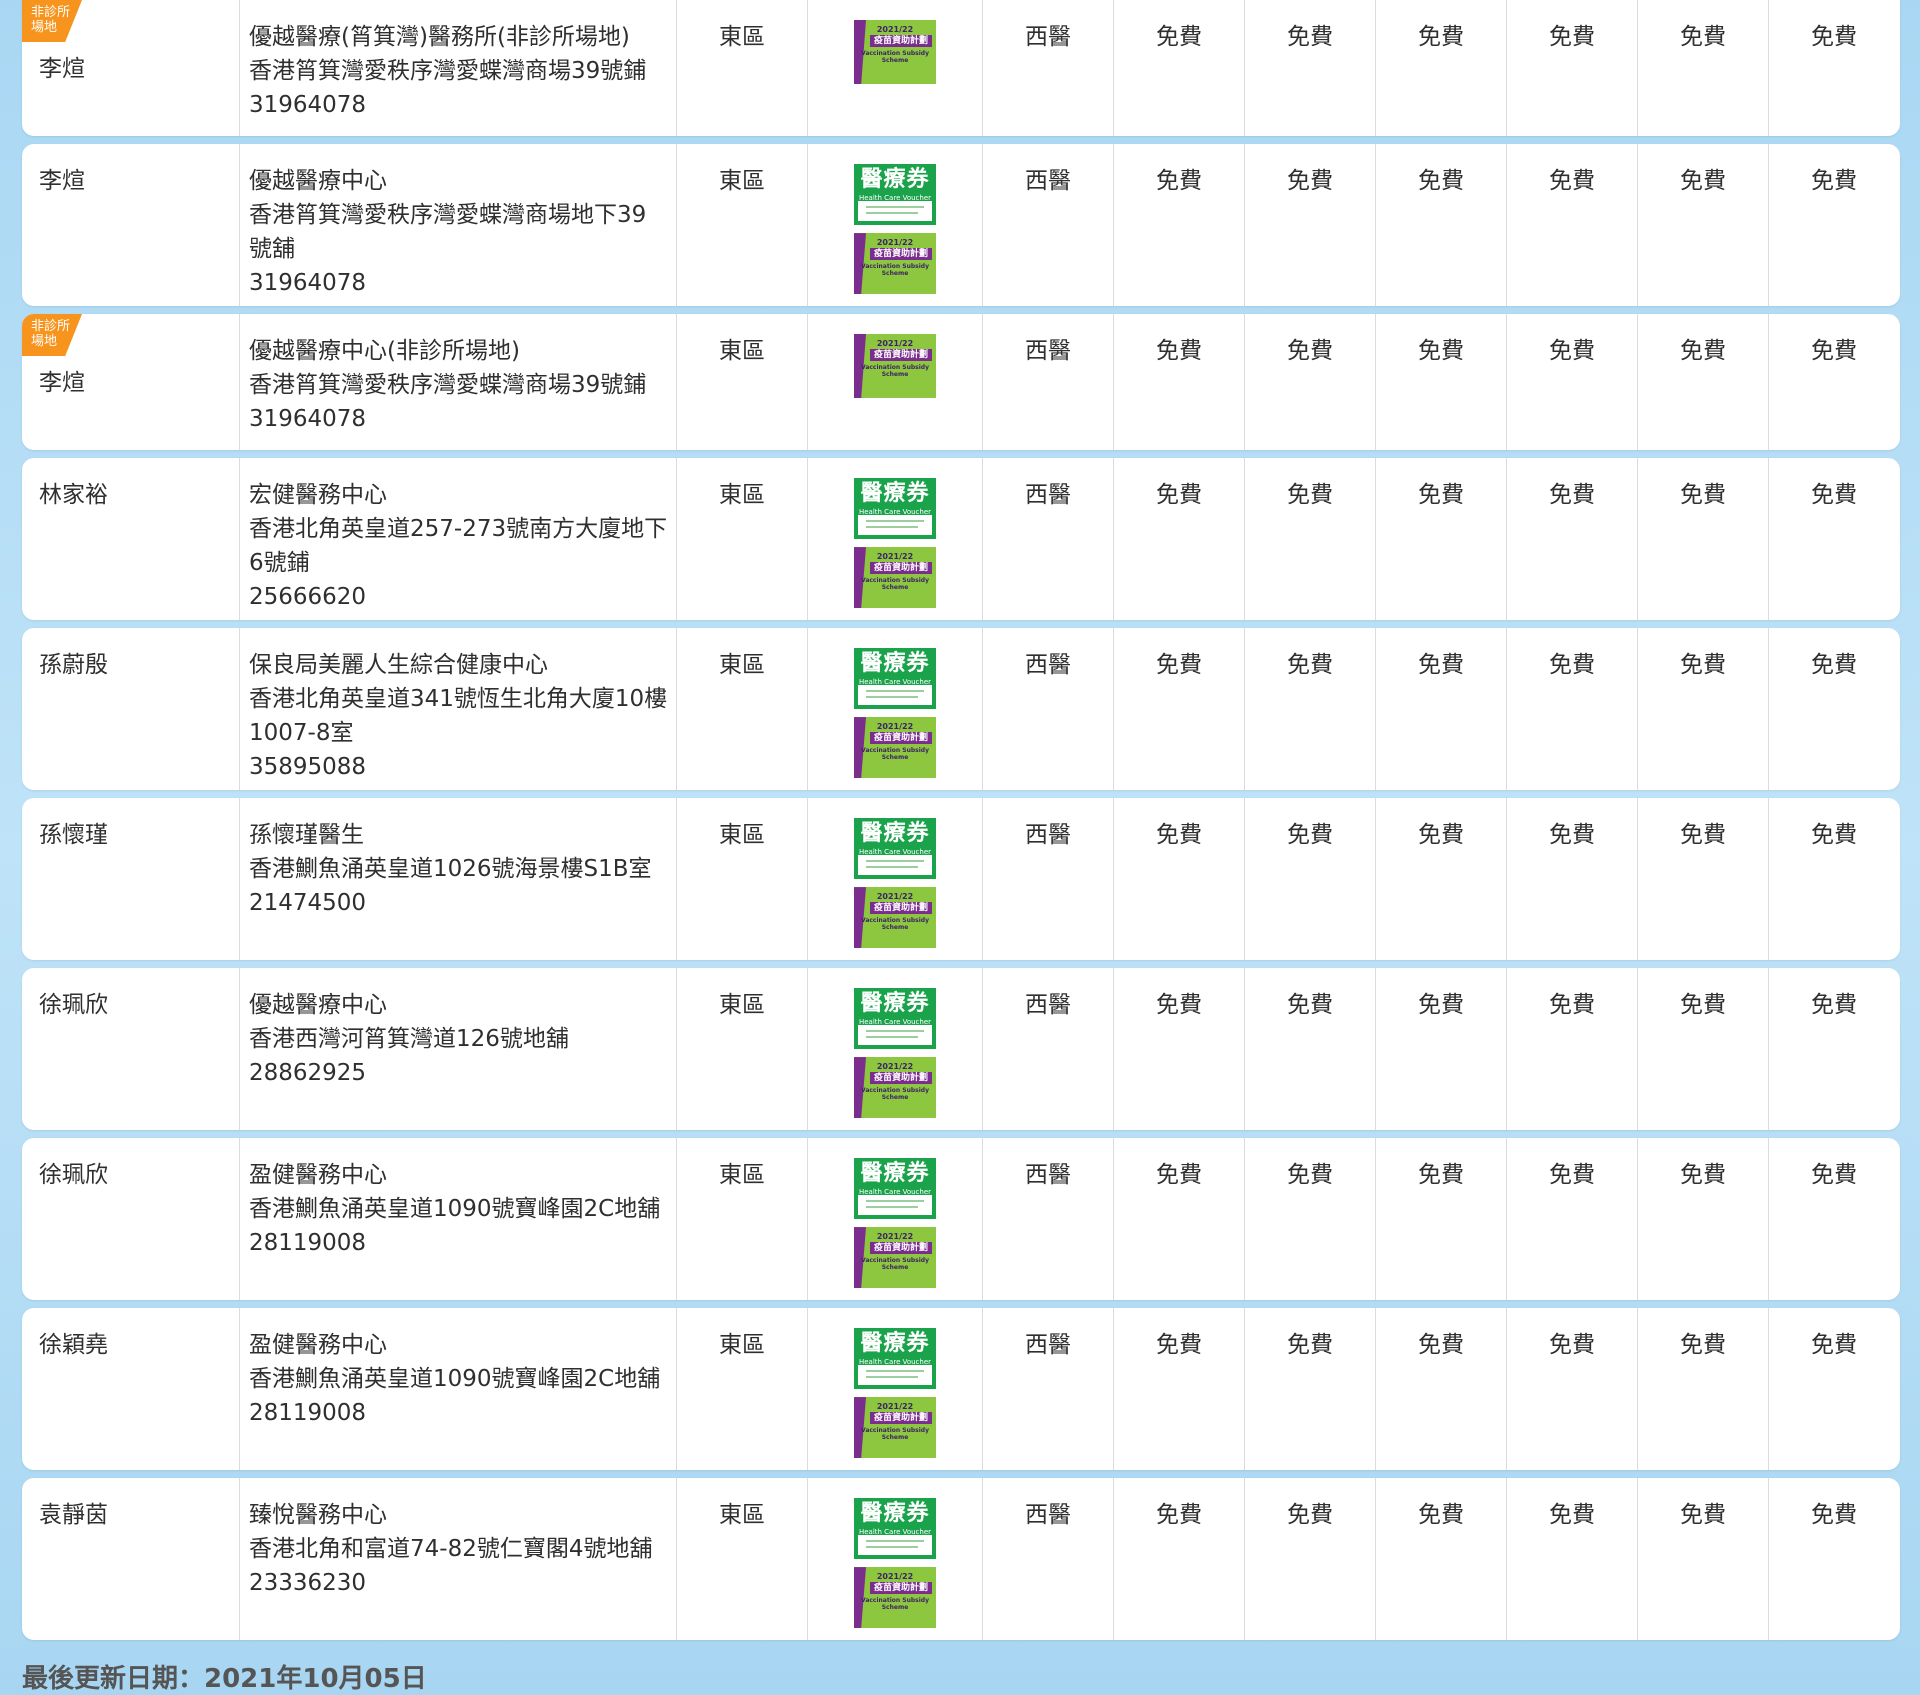 This screenshot has height=1695, width=1920. I want to click on clinic-address: 香港西灣河筲箕灣道126號地舖, so click(409, 1039).